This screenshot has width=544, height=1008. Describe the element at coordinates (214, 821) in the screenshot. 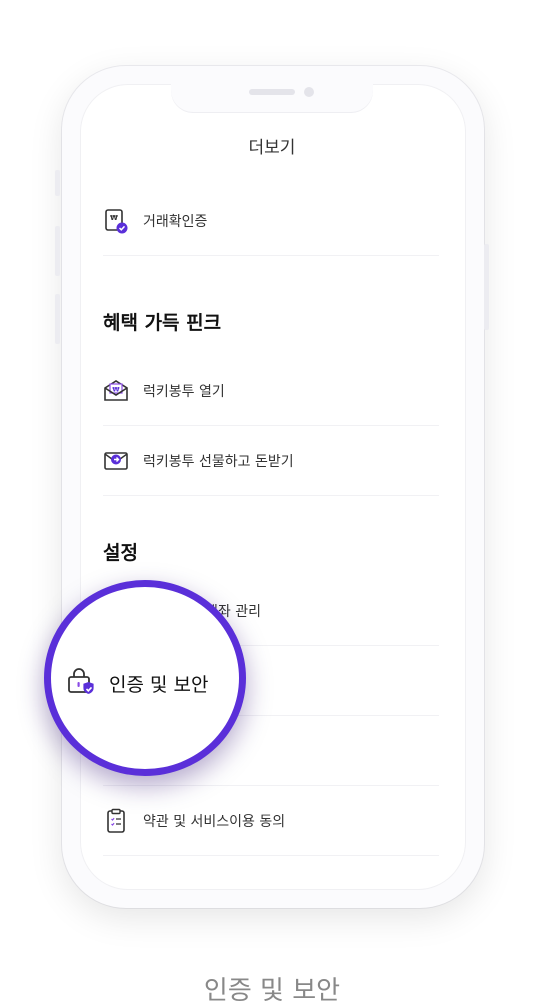

I see `menu-item-label: 약관 및 서비스이용 동의` at that location.